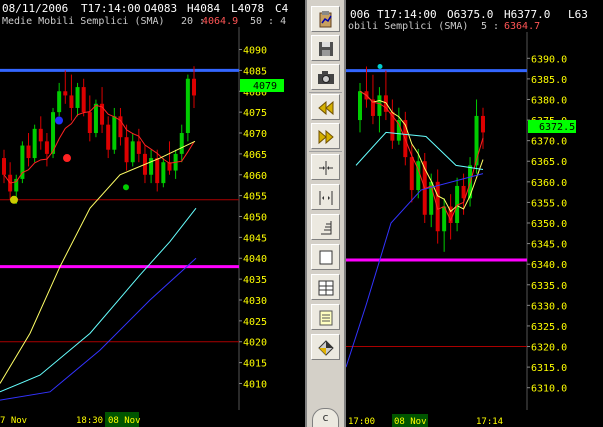 Image resolution: width=603 pixels, height=427 pixels. I want to click on paste-chart-icon, so click(325, 19).